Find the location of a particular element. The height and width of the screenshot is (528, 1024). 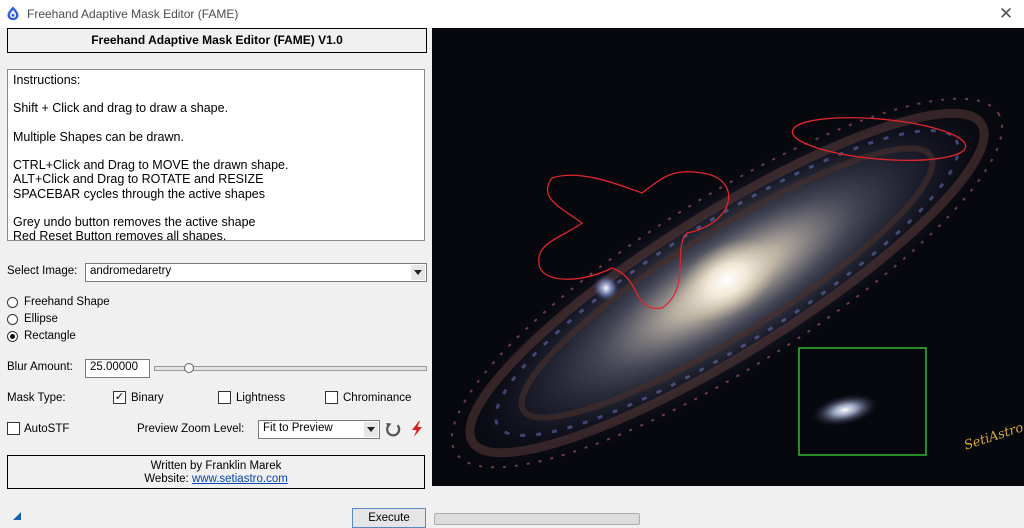

zoom-level-label: Preview Zoom Level: is located at coordinates (191, 429).